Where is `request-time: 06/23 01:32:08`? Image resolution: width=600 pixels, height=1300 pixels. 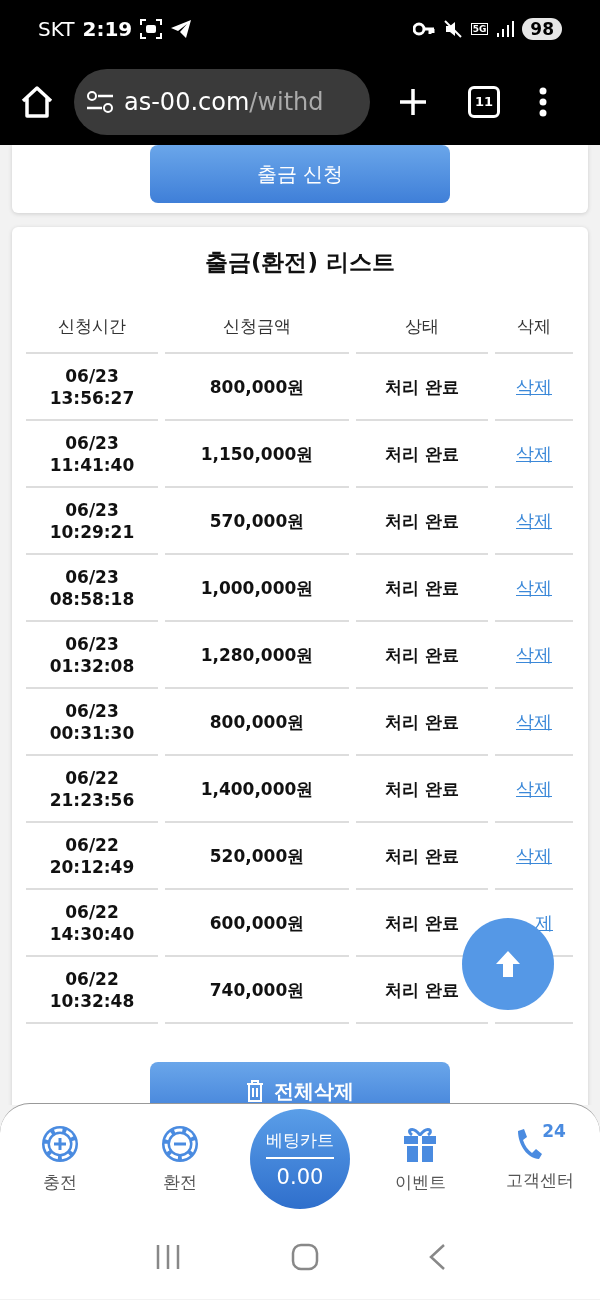
request-time: 06/23 01:32:08 is located at coordinates (92, 655).